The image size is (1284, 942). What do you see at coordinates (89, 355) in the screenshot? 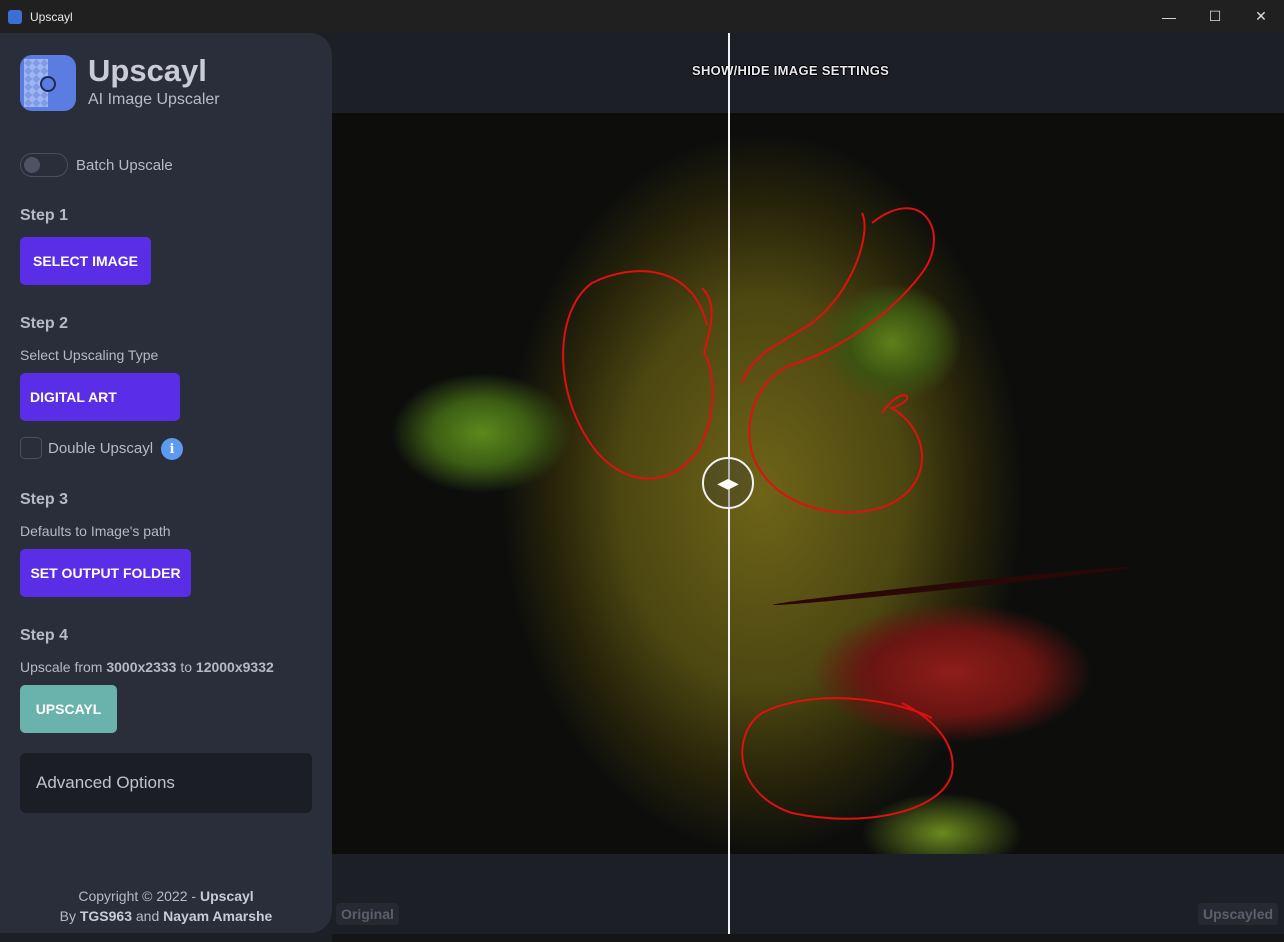
I see `upscaling-type-label: Select Upscaling Type` at bounding box center [89, 355].